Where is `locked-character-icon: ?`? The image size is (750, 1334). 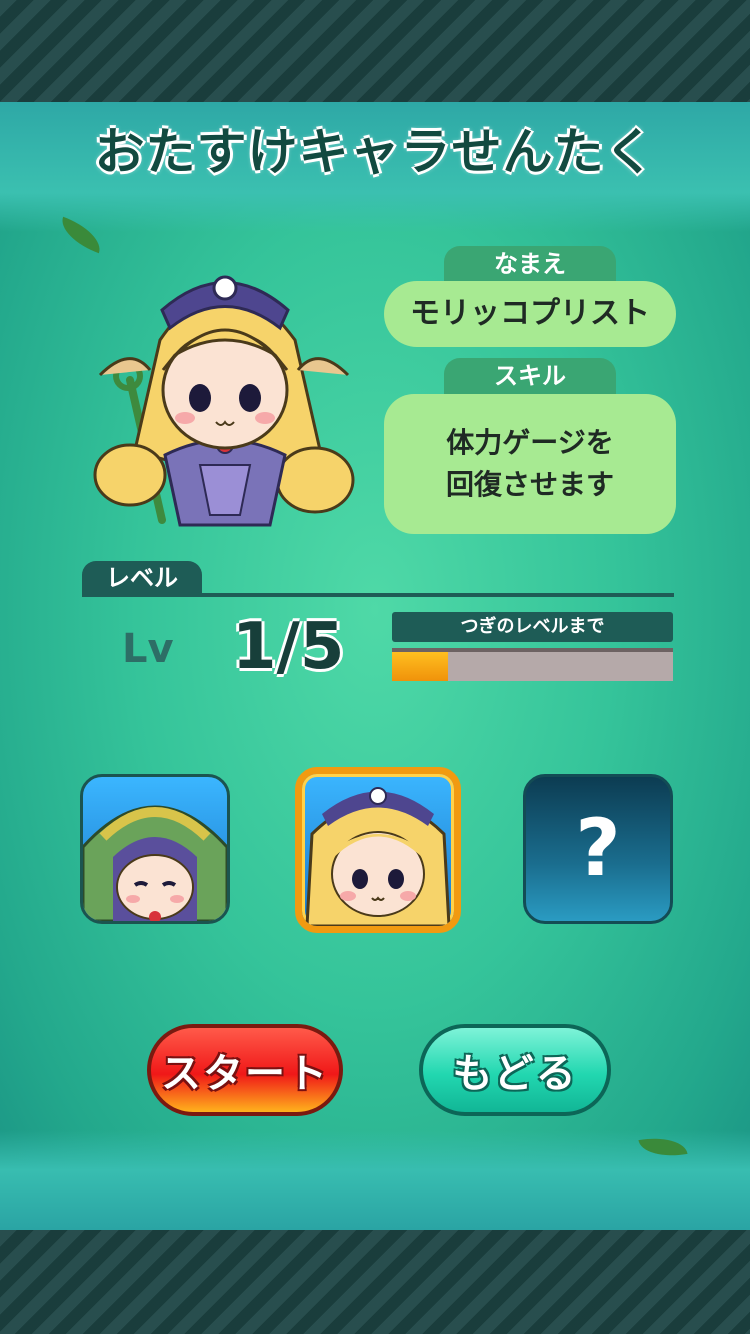
locked-character-icon: ? is located at coordinates (598, 849).